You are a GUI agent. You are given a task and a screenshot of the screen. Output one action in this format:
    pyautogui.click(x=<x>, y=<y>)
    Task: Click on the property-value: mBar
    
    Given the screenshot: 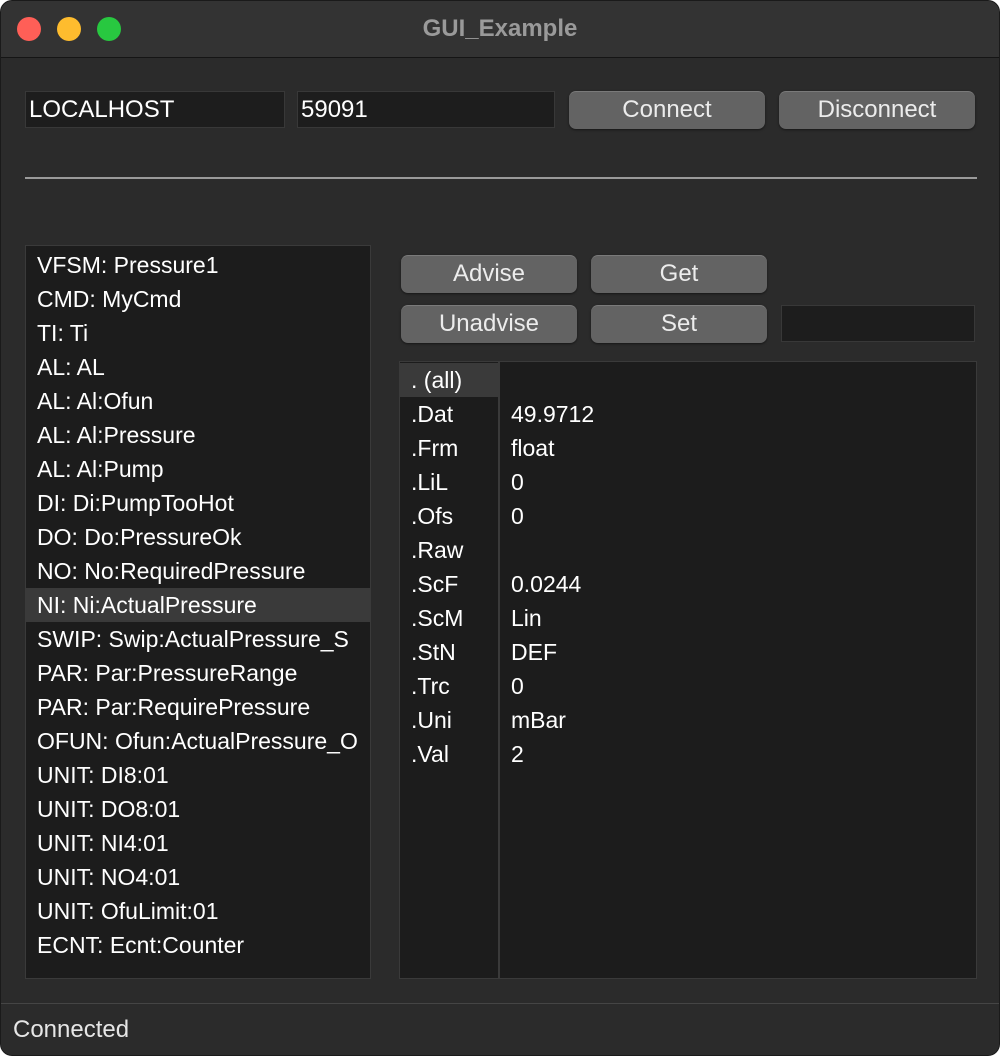 What is the action you would take?
    pyautogui.click(x=538, y=720)
    